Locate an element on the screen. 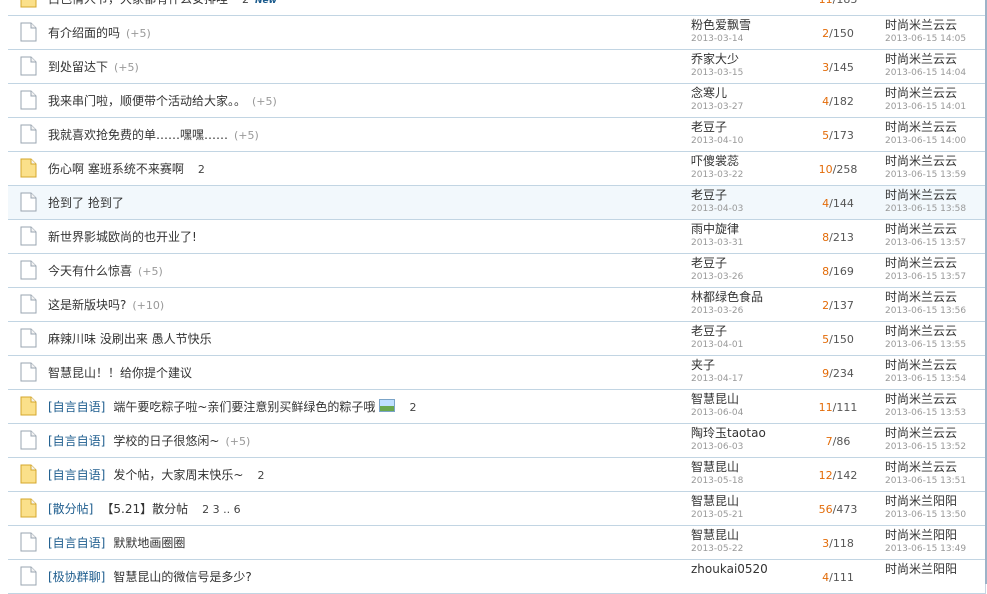 The width and height of the screenshot is (987, 594). last-post-time: 2013-06-15 13:57 is located at coordinates (934, 277).